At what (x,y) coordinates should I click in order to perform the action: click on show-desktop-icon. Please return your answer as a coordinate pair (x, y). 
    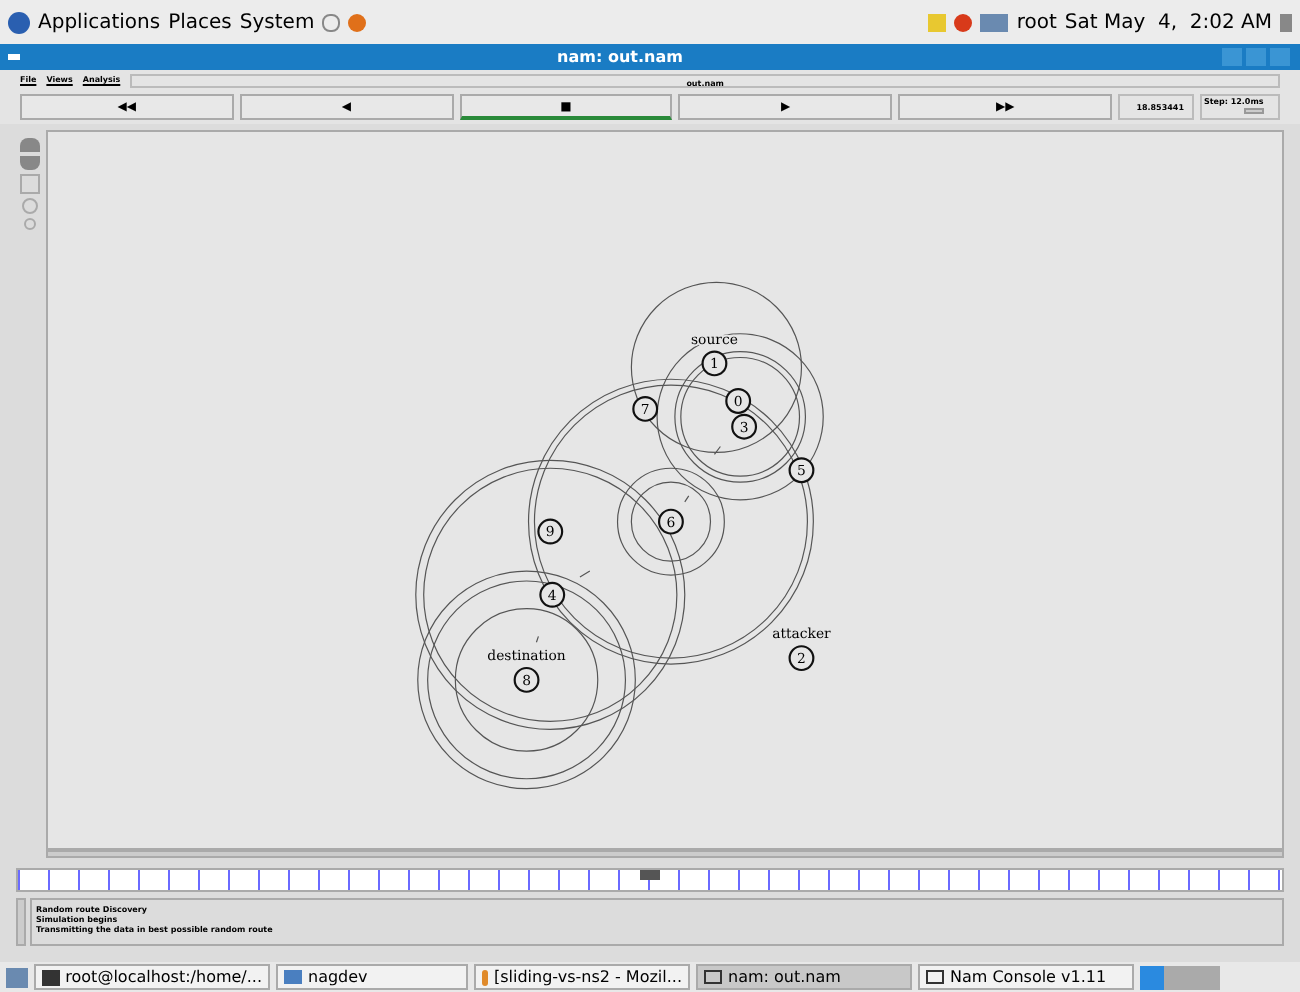
    Looking at the image, I should click on (17, 977).